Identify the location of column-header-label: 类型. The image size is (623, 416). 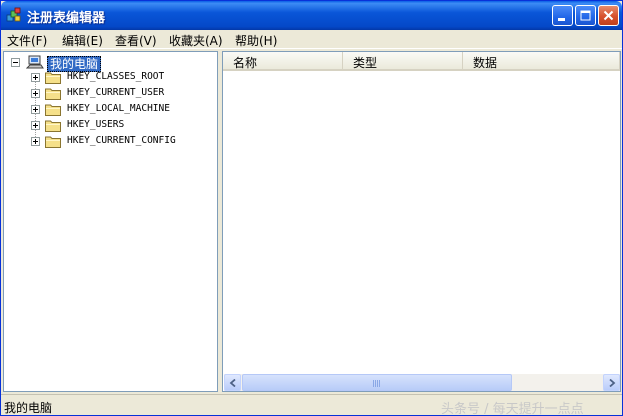
(365, 63).